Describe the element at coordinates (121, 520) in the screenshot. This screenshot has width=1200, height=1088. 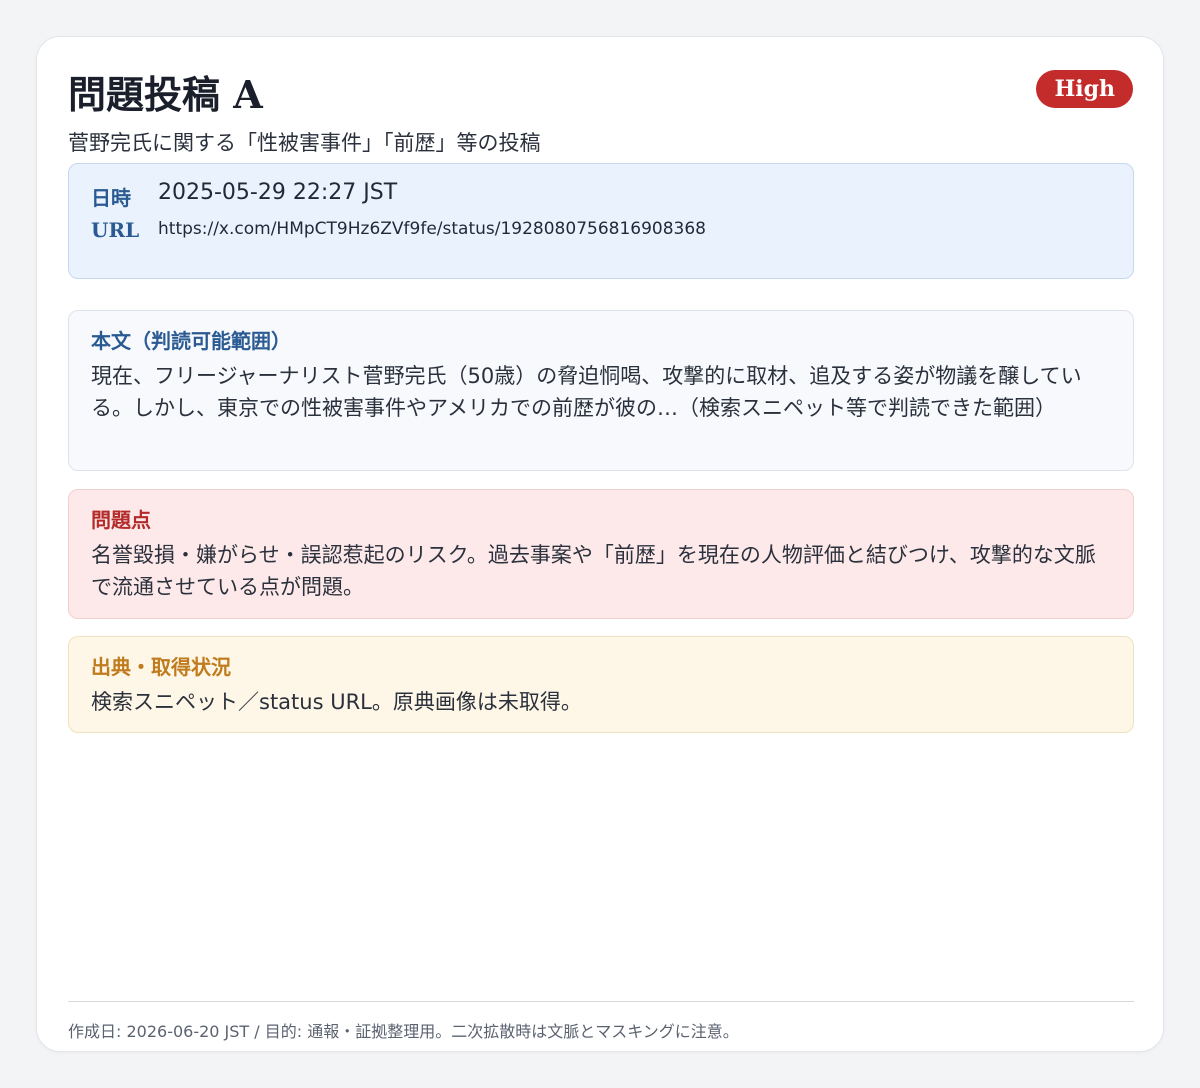
I see `issue-section-title: 問題点` at that location.